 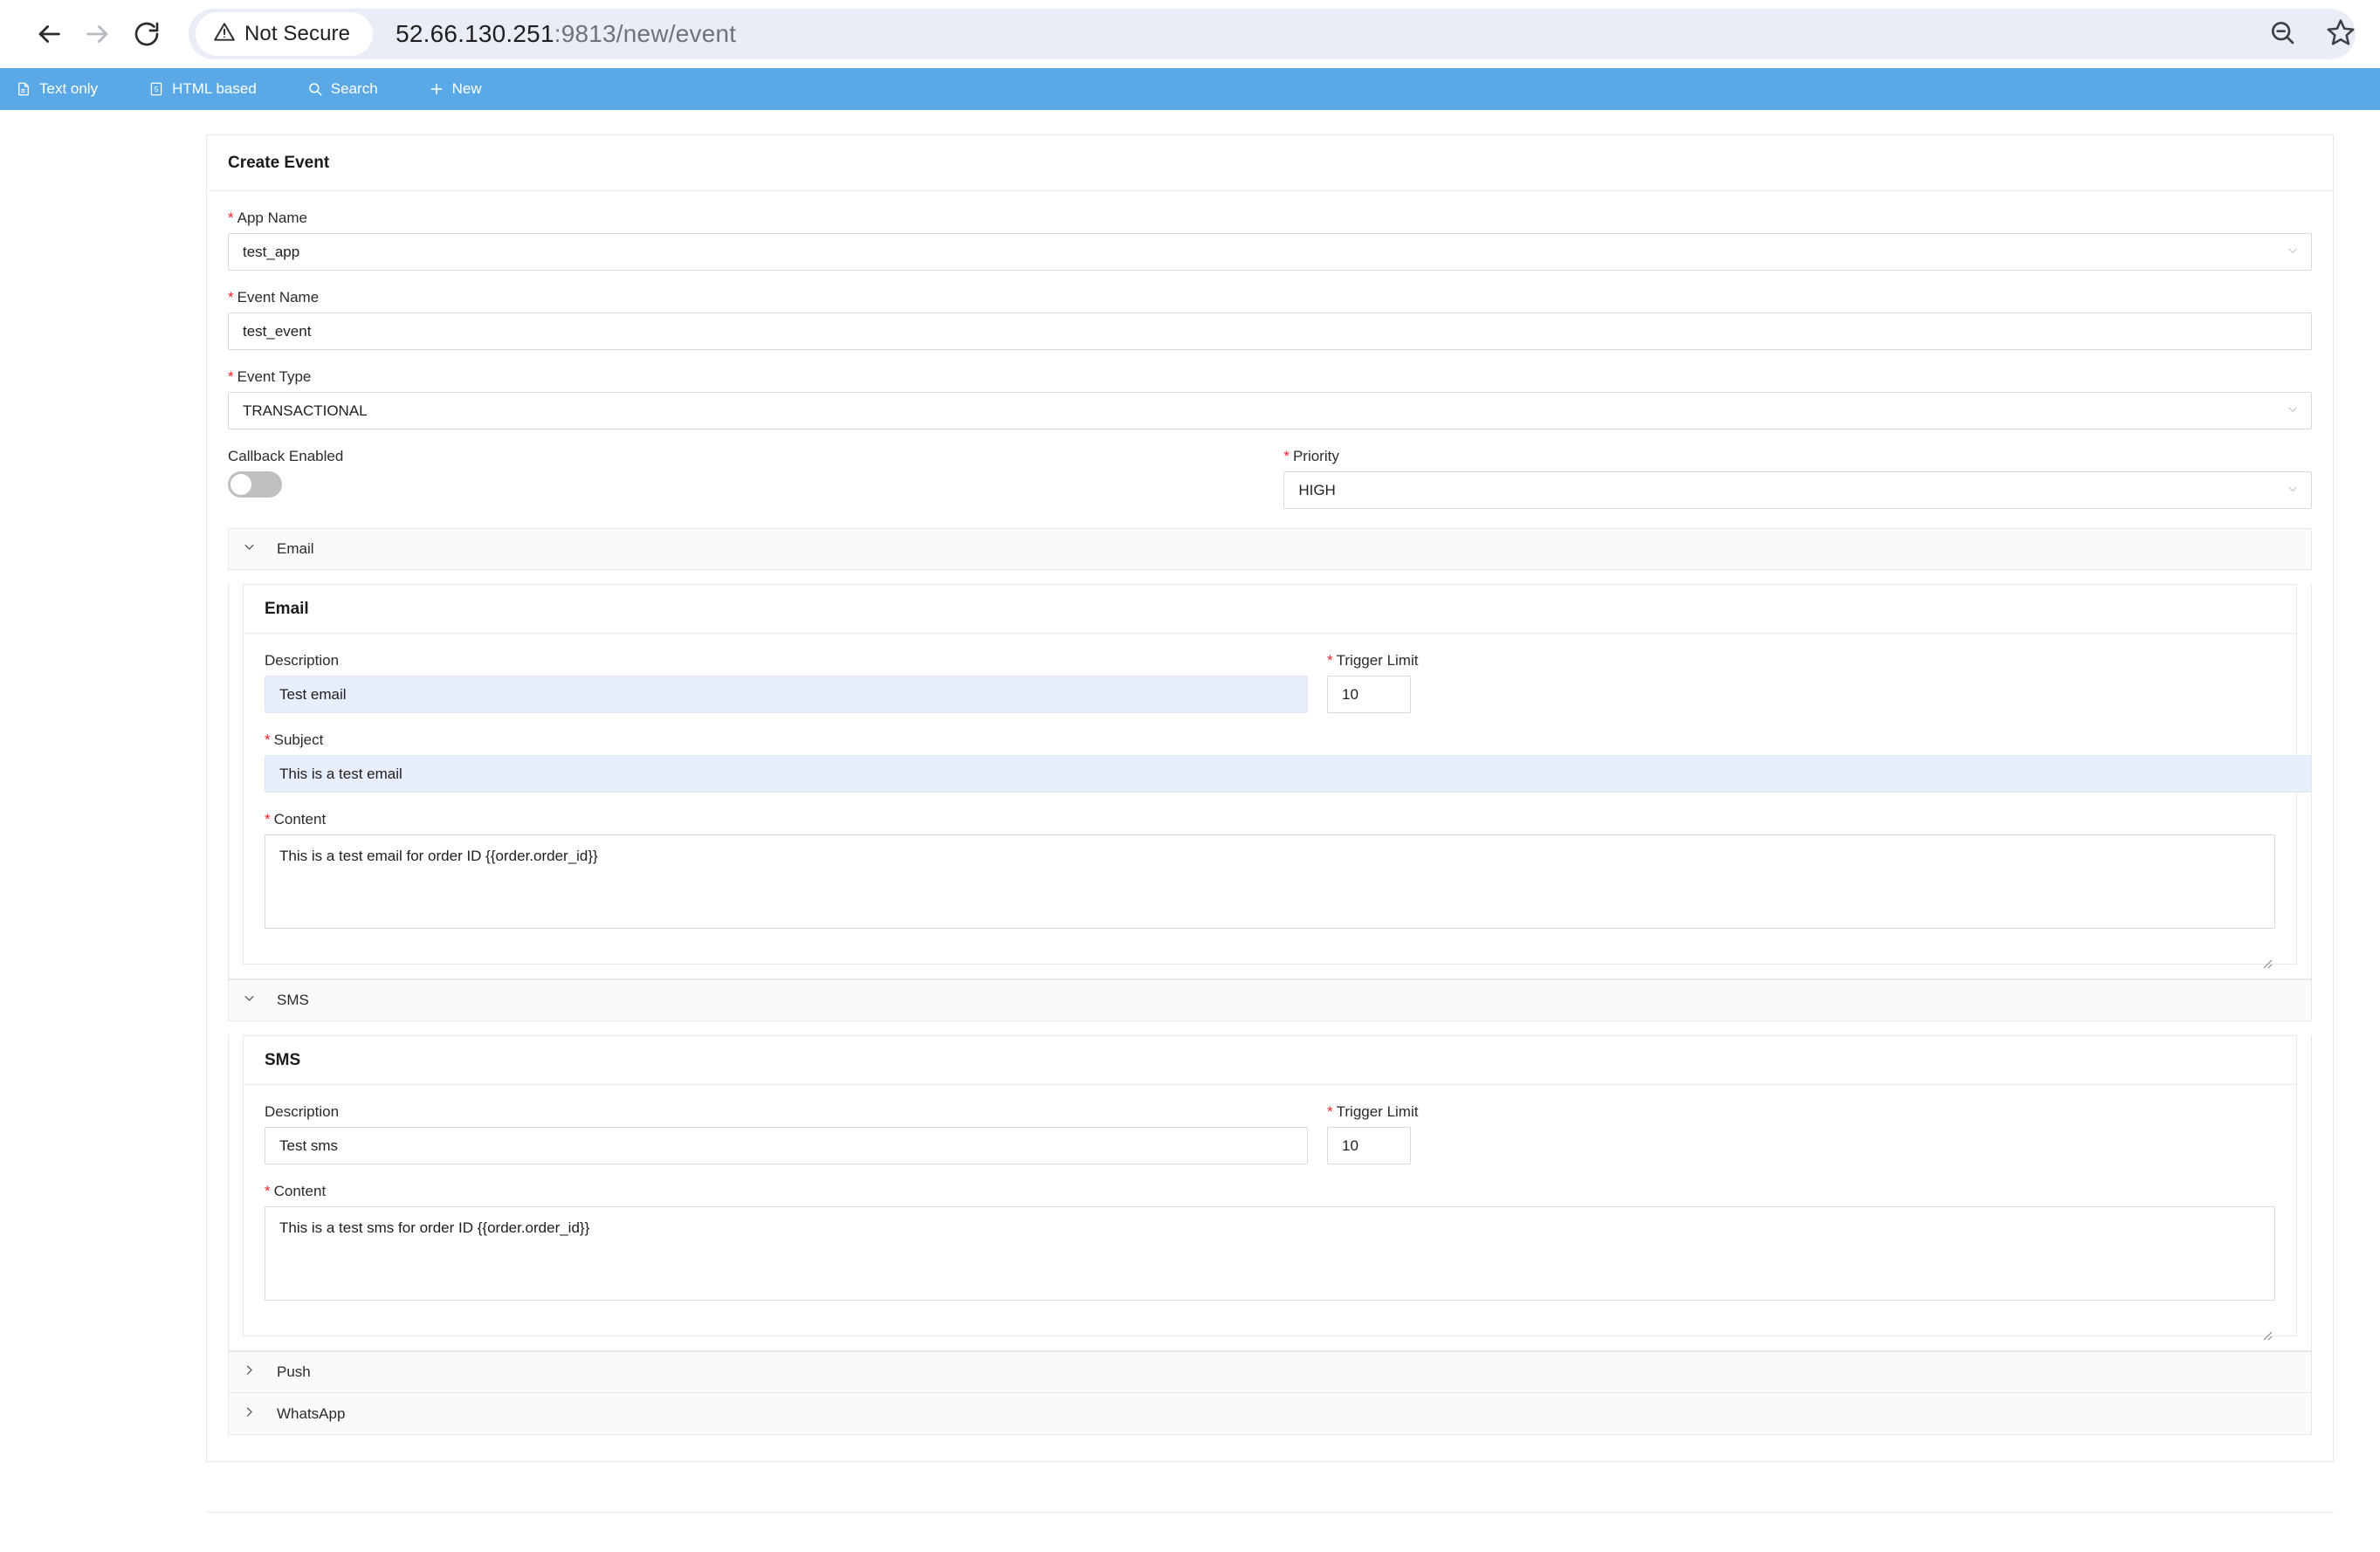 What do you see at coordinates (293, 1000) in the screenshot?
I see `panel-label-sms: SMS` at bounding box center [293, 1000].